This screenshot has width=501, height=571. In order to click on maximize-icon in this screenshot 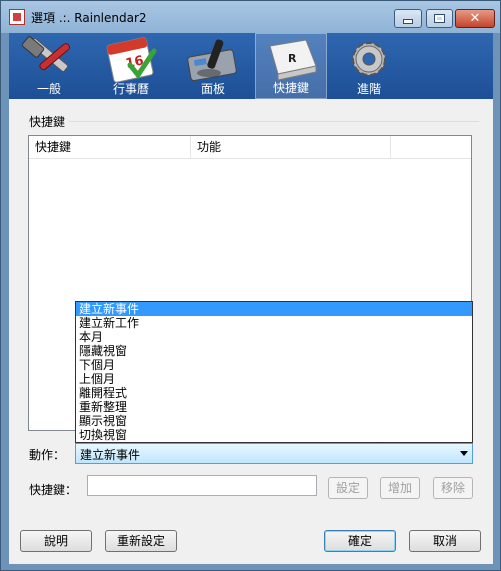, I will do `click(439, 18)`.